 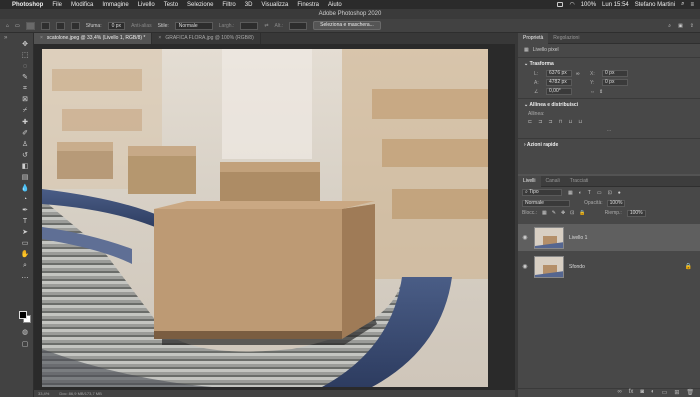 I want to click on more-tools-icon: ⋯, so click(x=25, y=279).